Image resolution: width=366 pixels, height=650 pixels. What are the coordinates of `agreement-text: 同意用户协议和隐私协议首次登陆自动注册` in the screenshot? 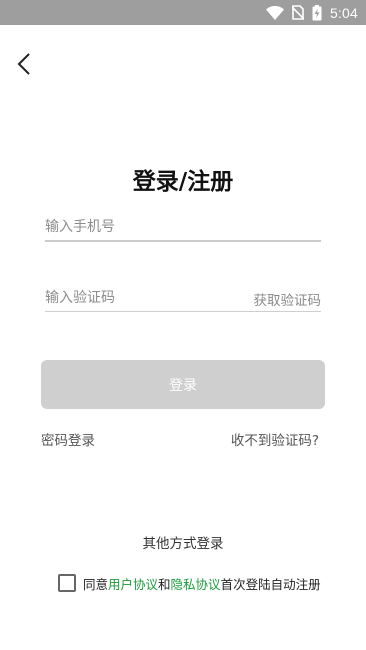 It's located at (202, 583).